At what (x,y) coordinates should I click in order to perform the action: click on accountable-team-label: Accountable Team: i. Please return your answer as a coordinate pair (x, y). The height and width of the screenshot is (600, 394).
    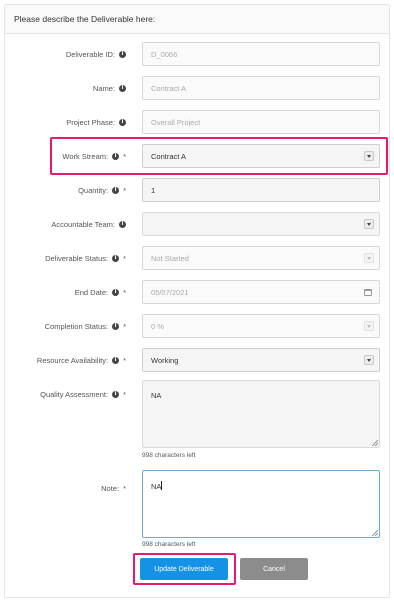
    Looking at the image, I should click on (88, 224).